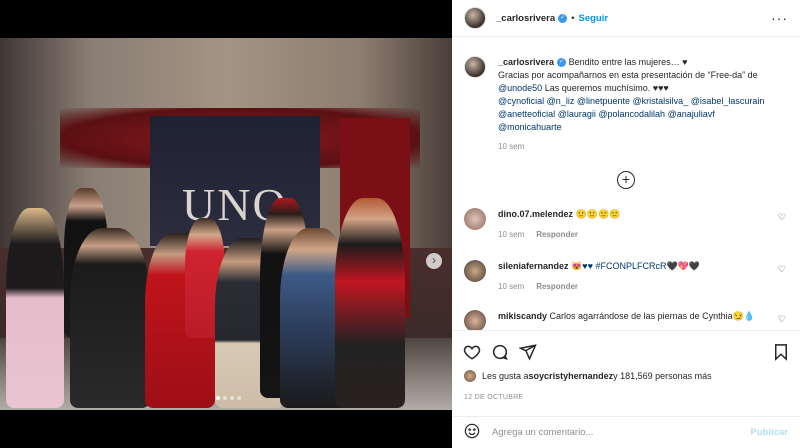 Image resolution: width=800 pixels, height=448 pixels. What do you see at coordinates (500, 354) in the screenshot?
I see `comment-icon` at bounding box center [500, 354].